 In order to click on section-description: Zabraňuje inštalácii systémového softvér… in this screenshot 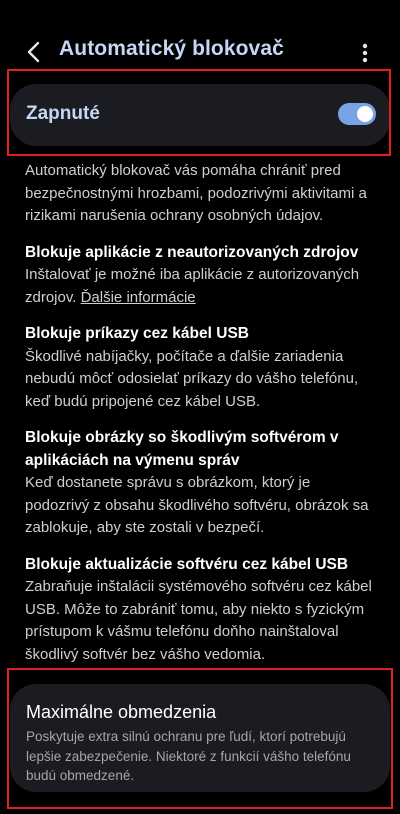, I will do `click(198, 620)`.